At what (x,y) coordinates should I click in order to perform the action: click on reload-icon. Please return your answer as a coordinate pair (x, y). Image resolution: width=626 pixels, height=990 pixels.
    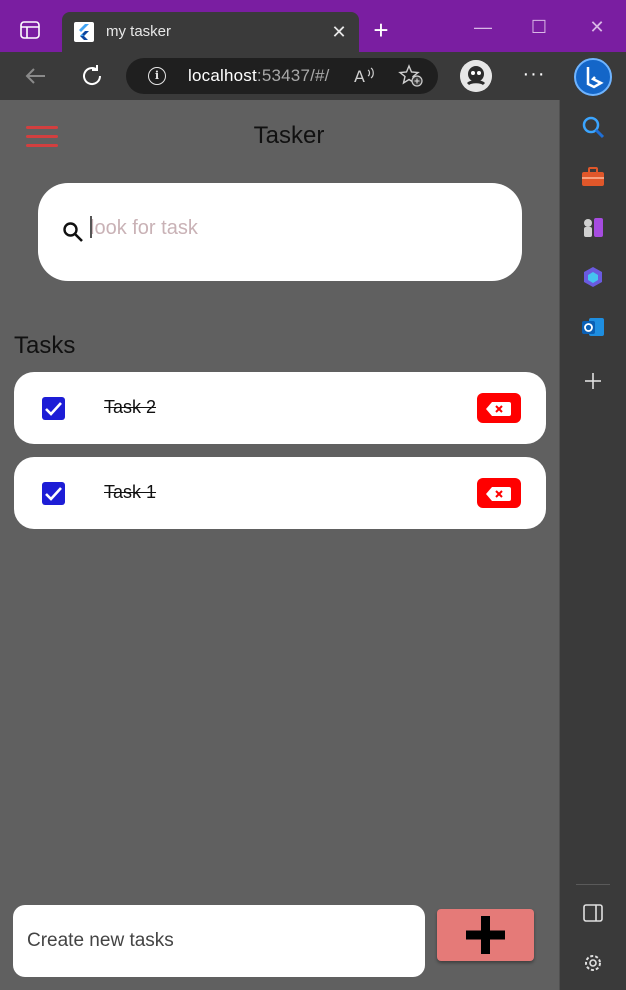
    Looking at the image, I should click on (92, 75).